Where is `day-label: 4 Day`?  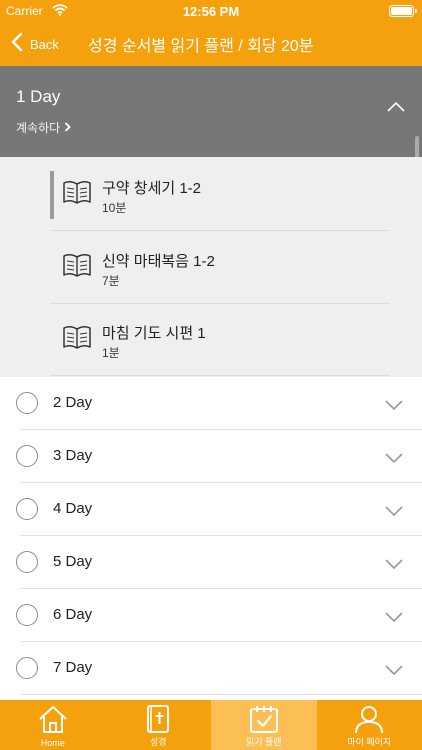 day-label: 4 Day is located at coordinates (73, 508).